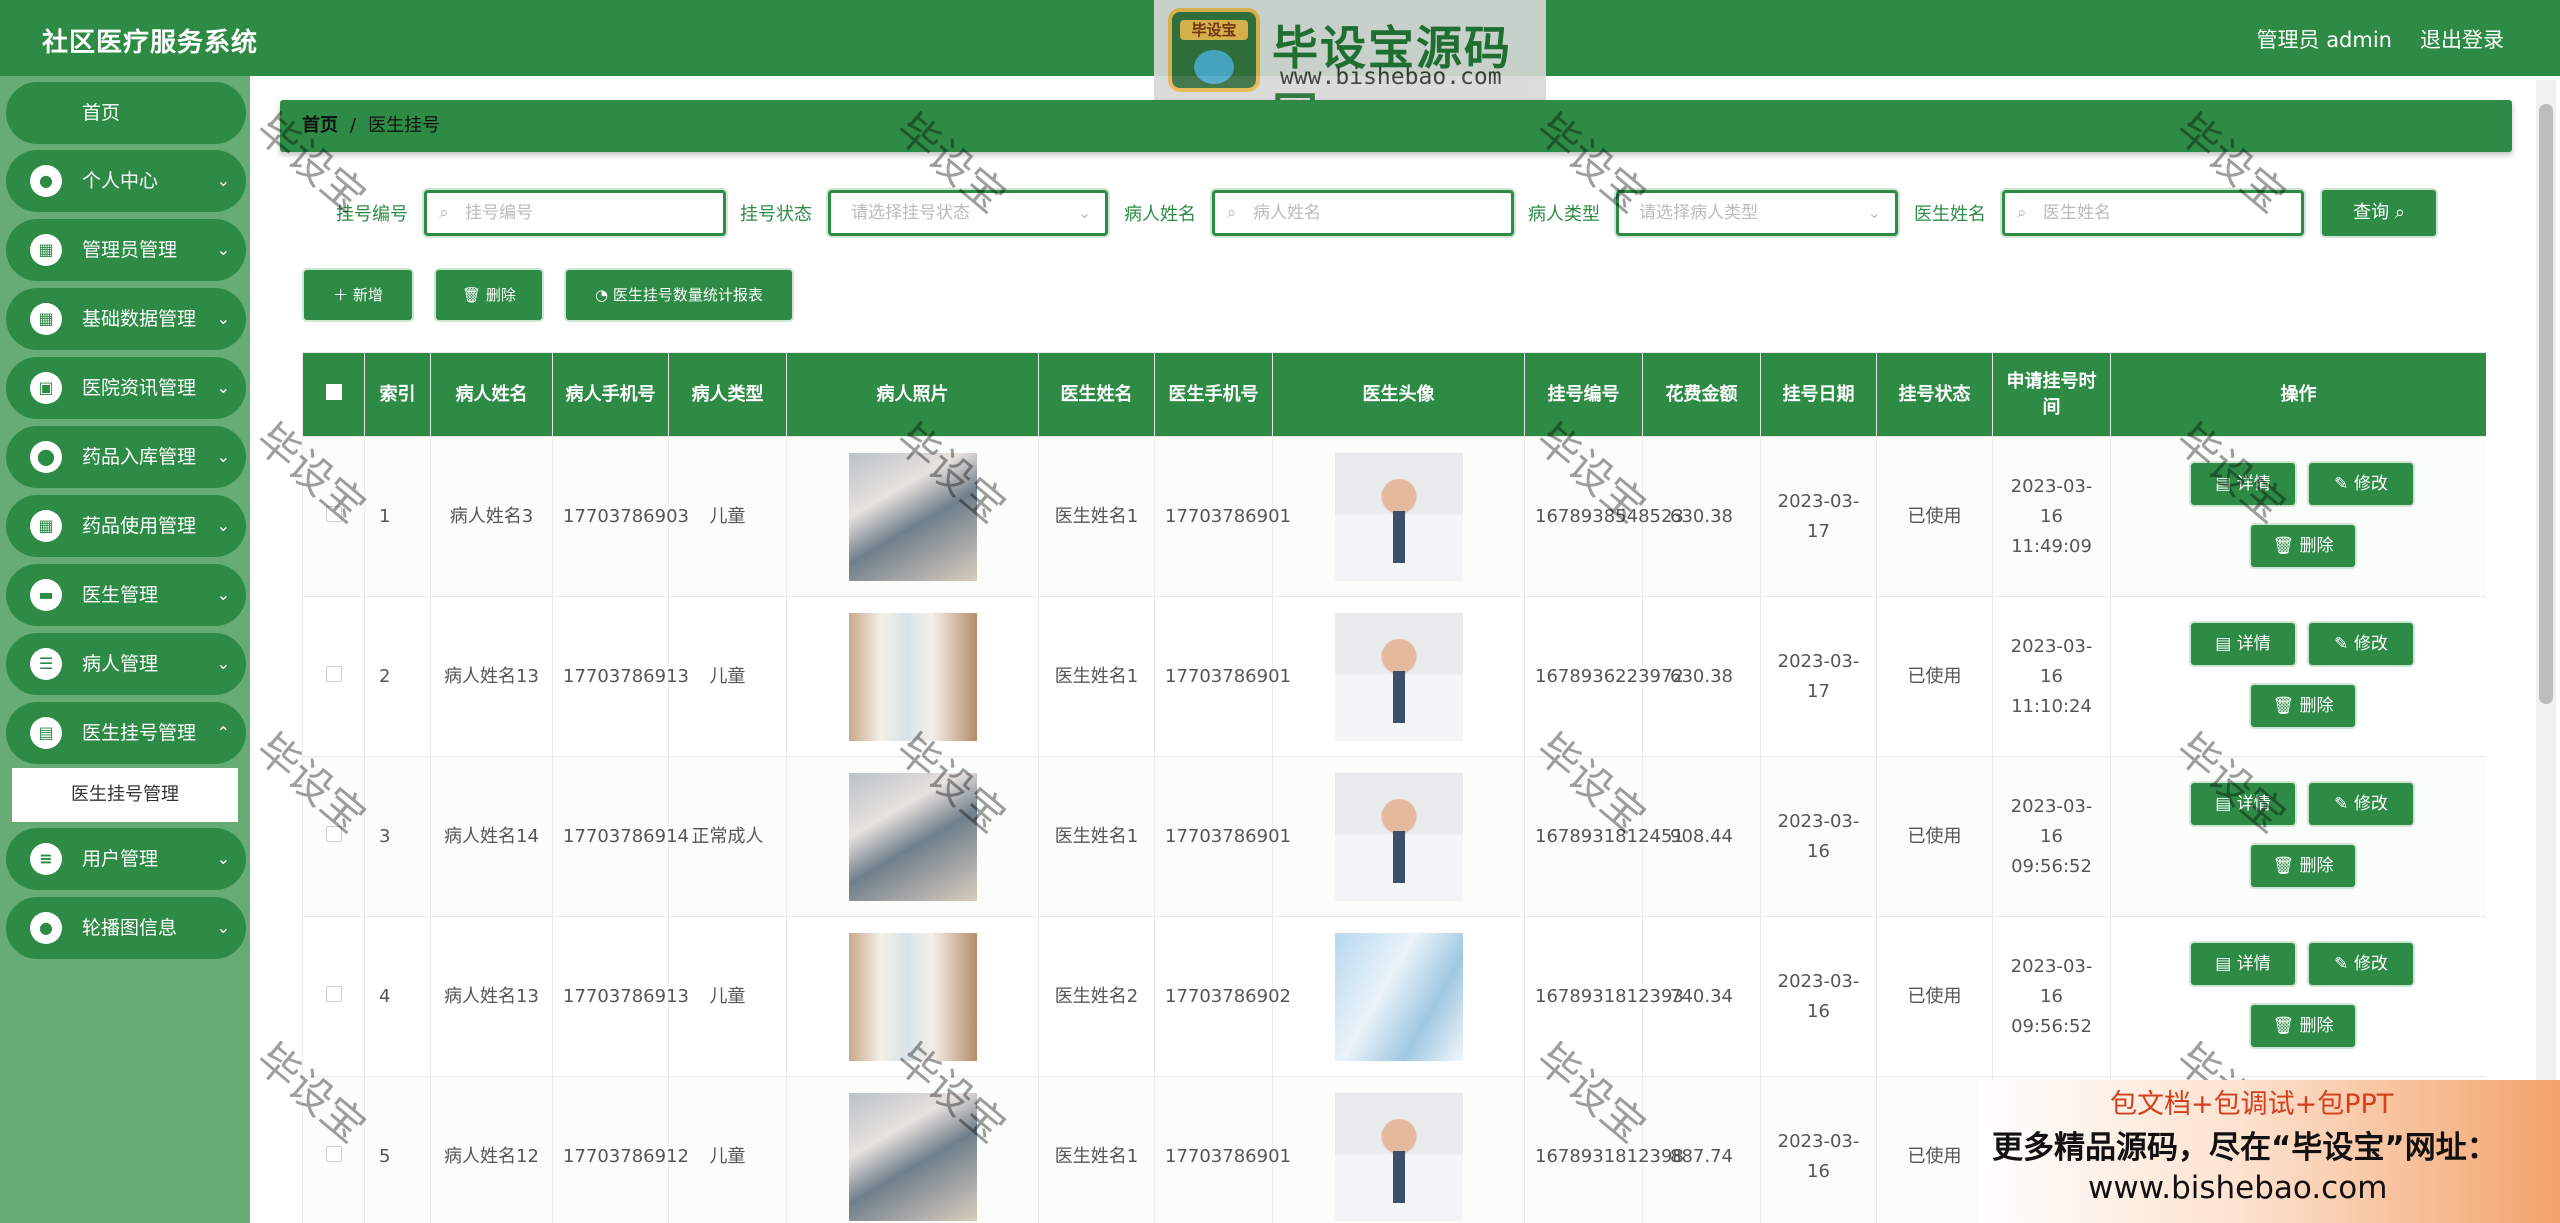 The image size is (2560, 1223). What do you see at coordinates (620, 996) in the screenshot?
I see `cell-patient-phone: 17703786913` at bounding box center [620, 996].